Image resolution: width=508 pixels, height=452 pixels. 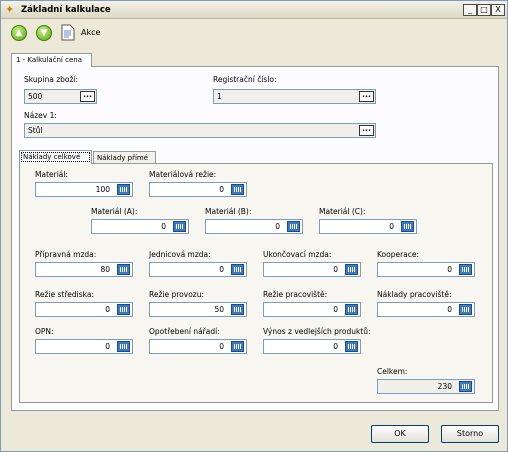 What do you see at coordinates (183, 174) in the screenshot?
I see `materialova-rezie-label: Materiálová režie:` at bounding box center [183, 174].